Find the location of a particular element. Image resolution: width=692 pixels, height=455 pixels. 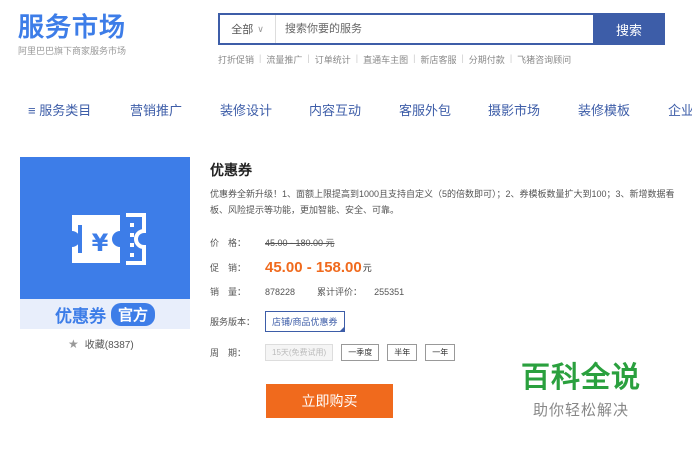

chevron-down-icon: ∨ is located at coordinates (260, 28).